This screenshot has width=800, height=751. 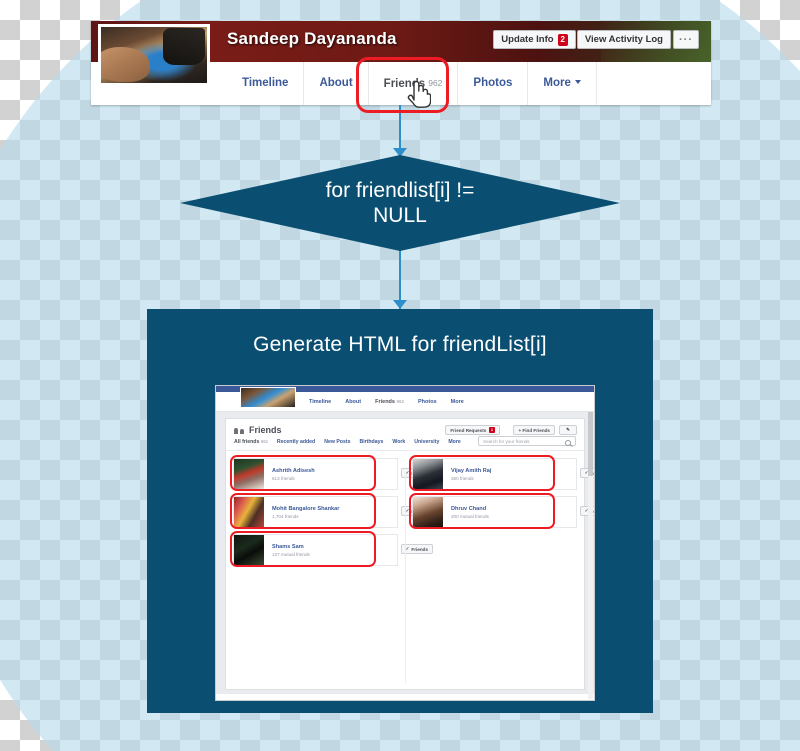 I want to click on friend-row: Ashrith Adisesh 613 friends ✓Friends, so click(x=333, y=474).